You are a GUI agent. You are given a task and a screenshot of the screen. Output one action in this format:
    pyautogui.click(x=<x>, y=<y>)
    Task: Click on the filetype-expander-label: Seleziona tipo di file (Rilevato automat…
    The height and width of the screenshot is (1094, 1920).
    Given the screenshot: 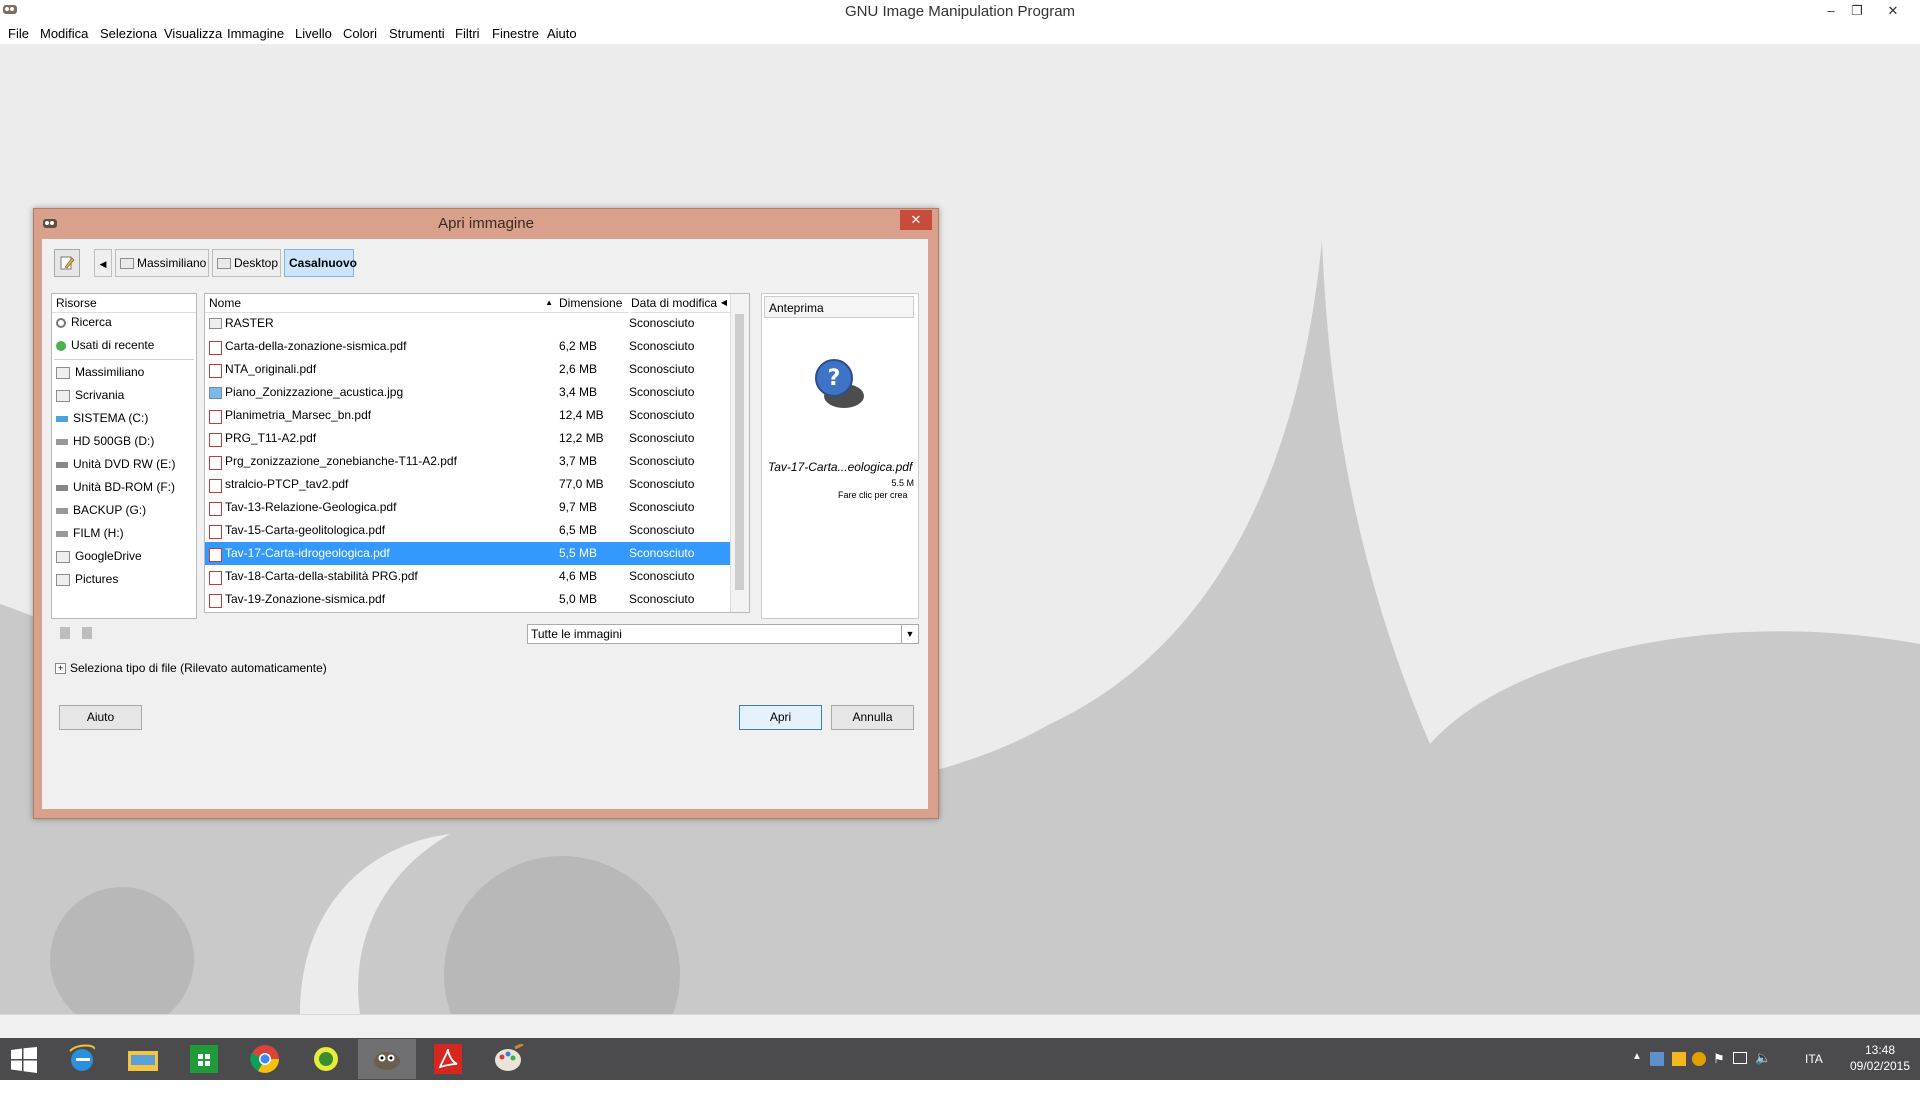 What is the action you would take?
    pyautogui.click(x=198, y=668)
    